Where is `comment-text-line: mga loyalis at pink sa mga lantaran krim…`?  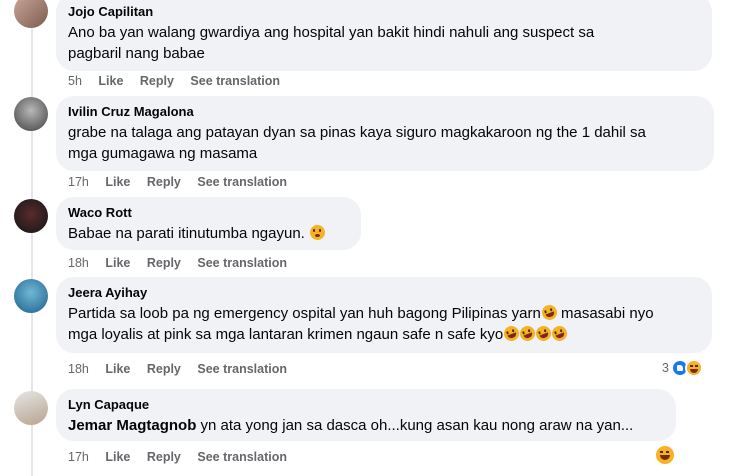 comment-text-line: mga loyalis at pink sa mga lantaran krim… is located at coordinates (384, 334).